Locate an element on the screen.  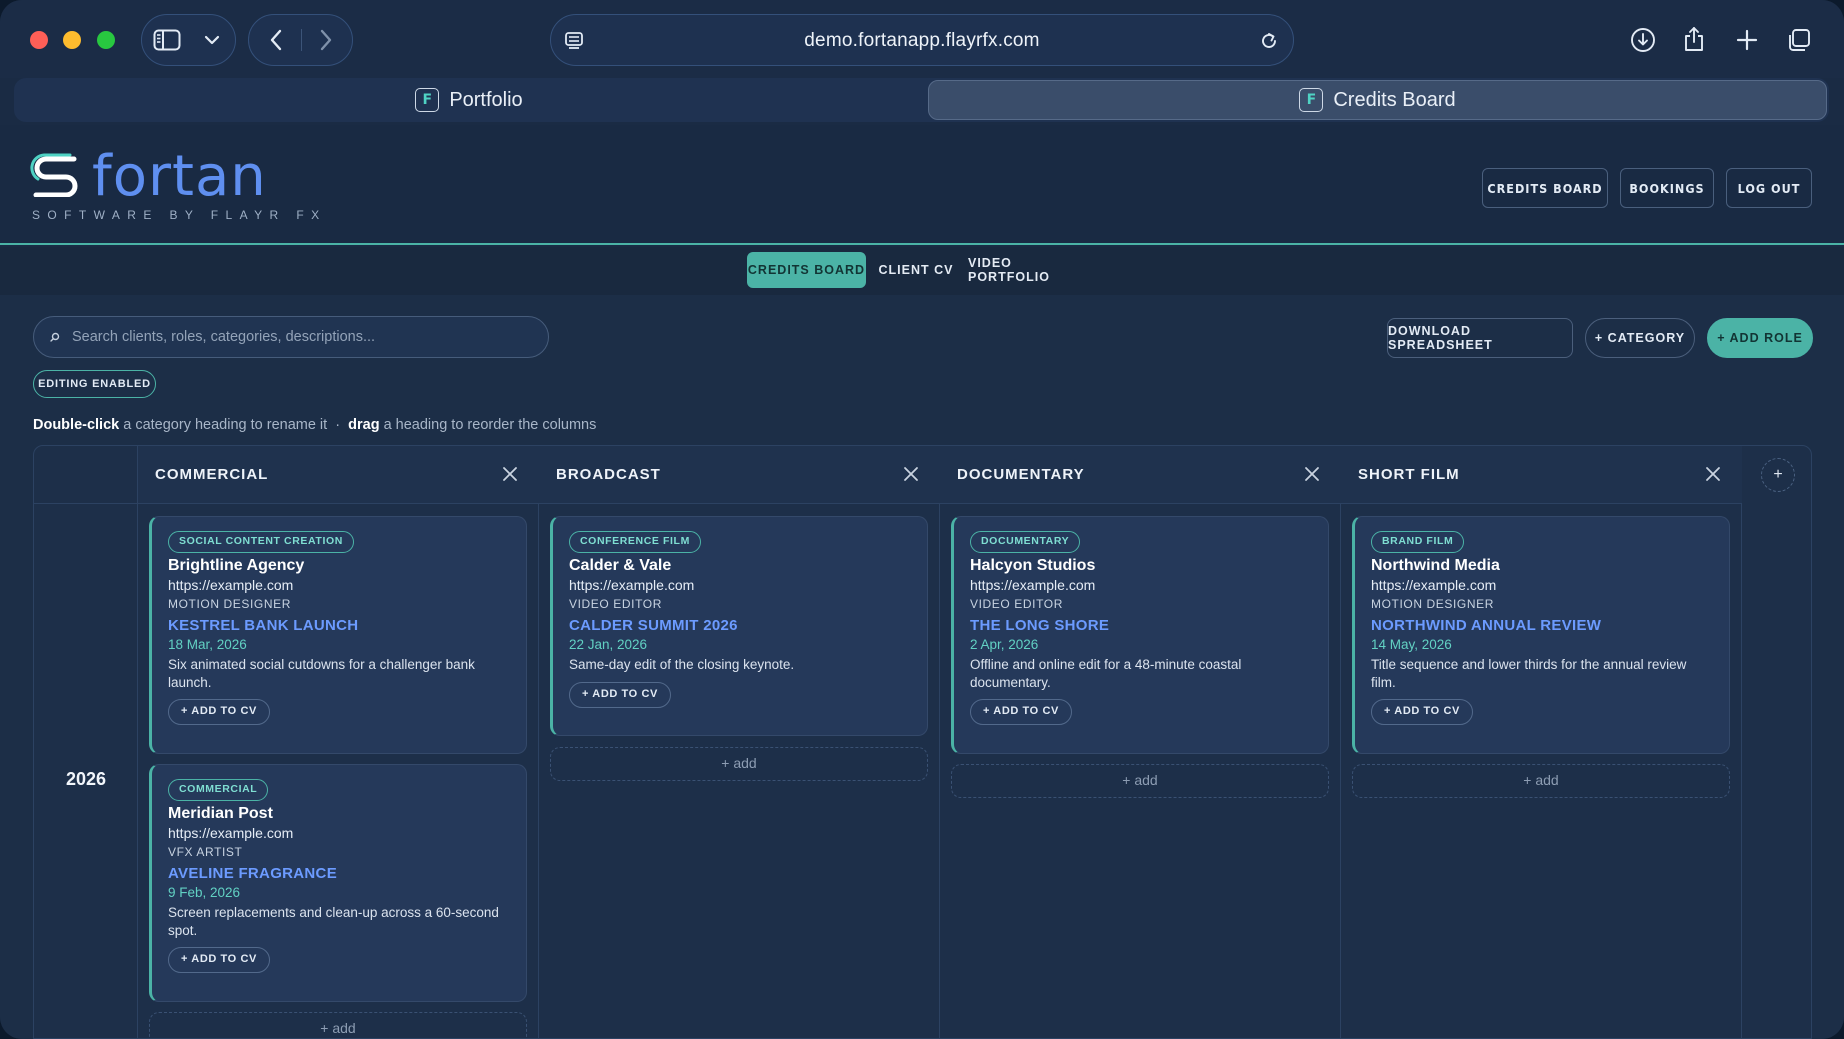
category-title: SHORT FILM is located at coordinates (1409, 474).